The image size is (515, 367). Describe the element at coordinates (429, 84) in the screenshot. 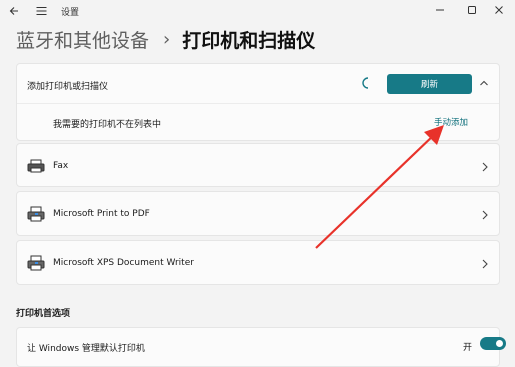

I see `refresh-button: 刷新` at that location.